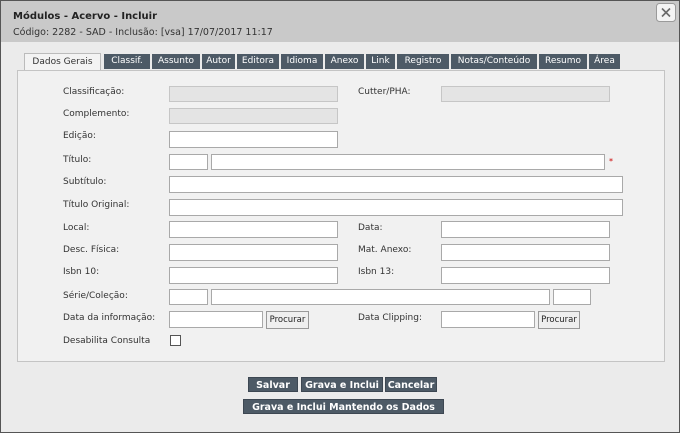 This screenshot has height=433, width=680. What do you see at coordinates (218, 61) in the screenshot?
I see `tab-autor: Autor` at bounding box center [218, 61].